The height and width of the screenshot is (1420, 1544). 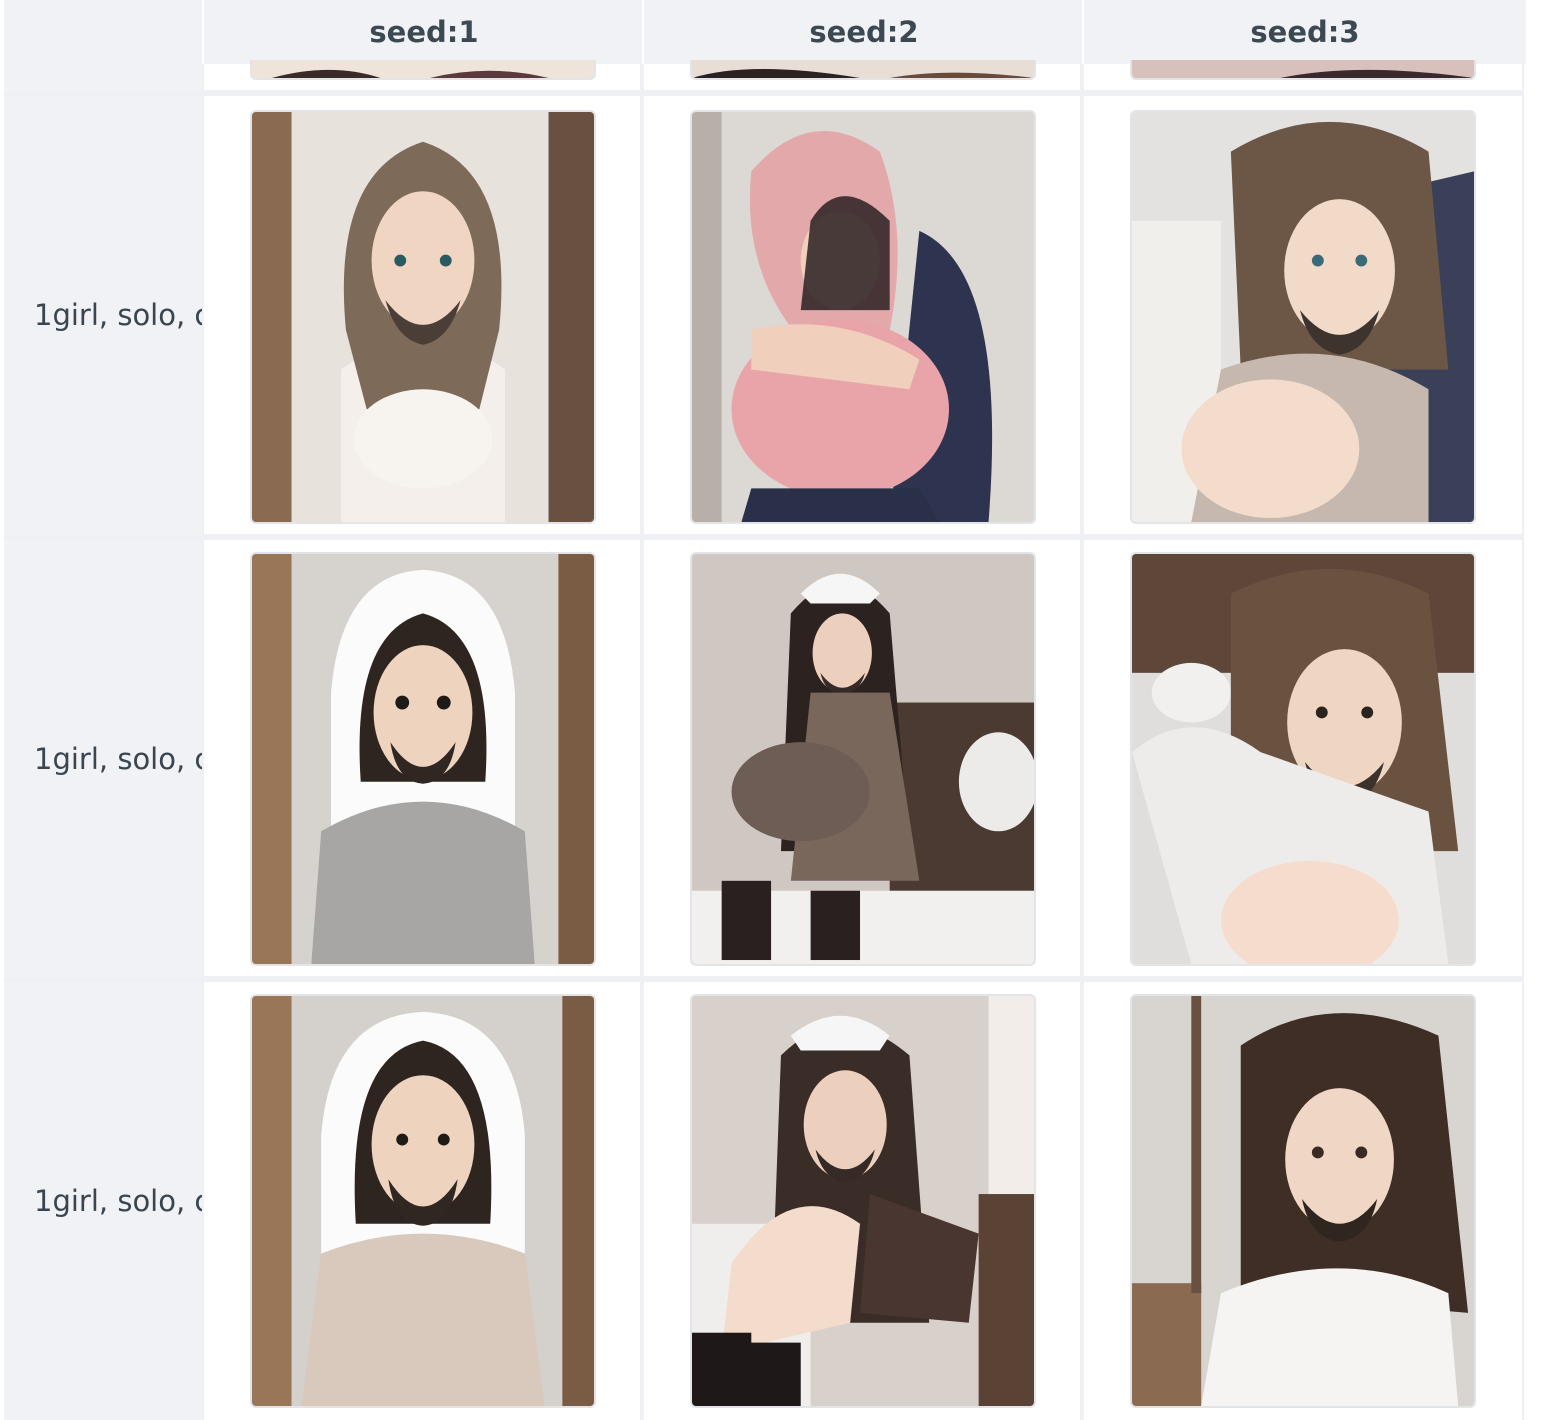 I want to click on column-header-label: seed:3, so click(x=1305, y=32).